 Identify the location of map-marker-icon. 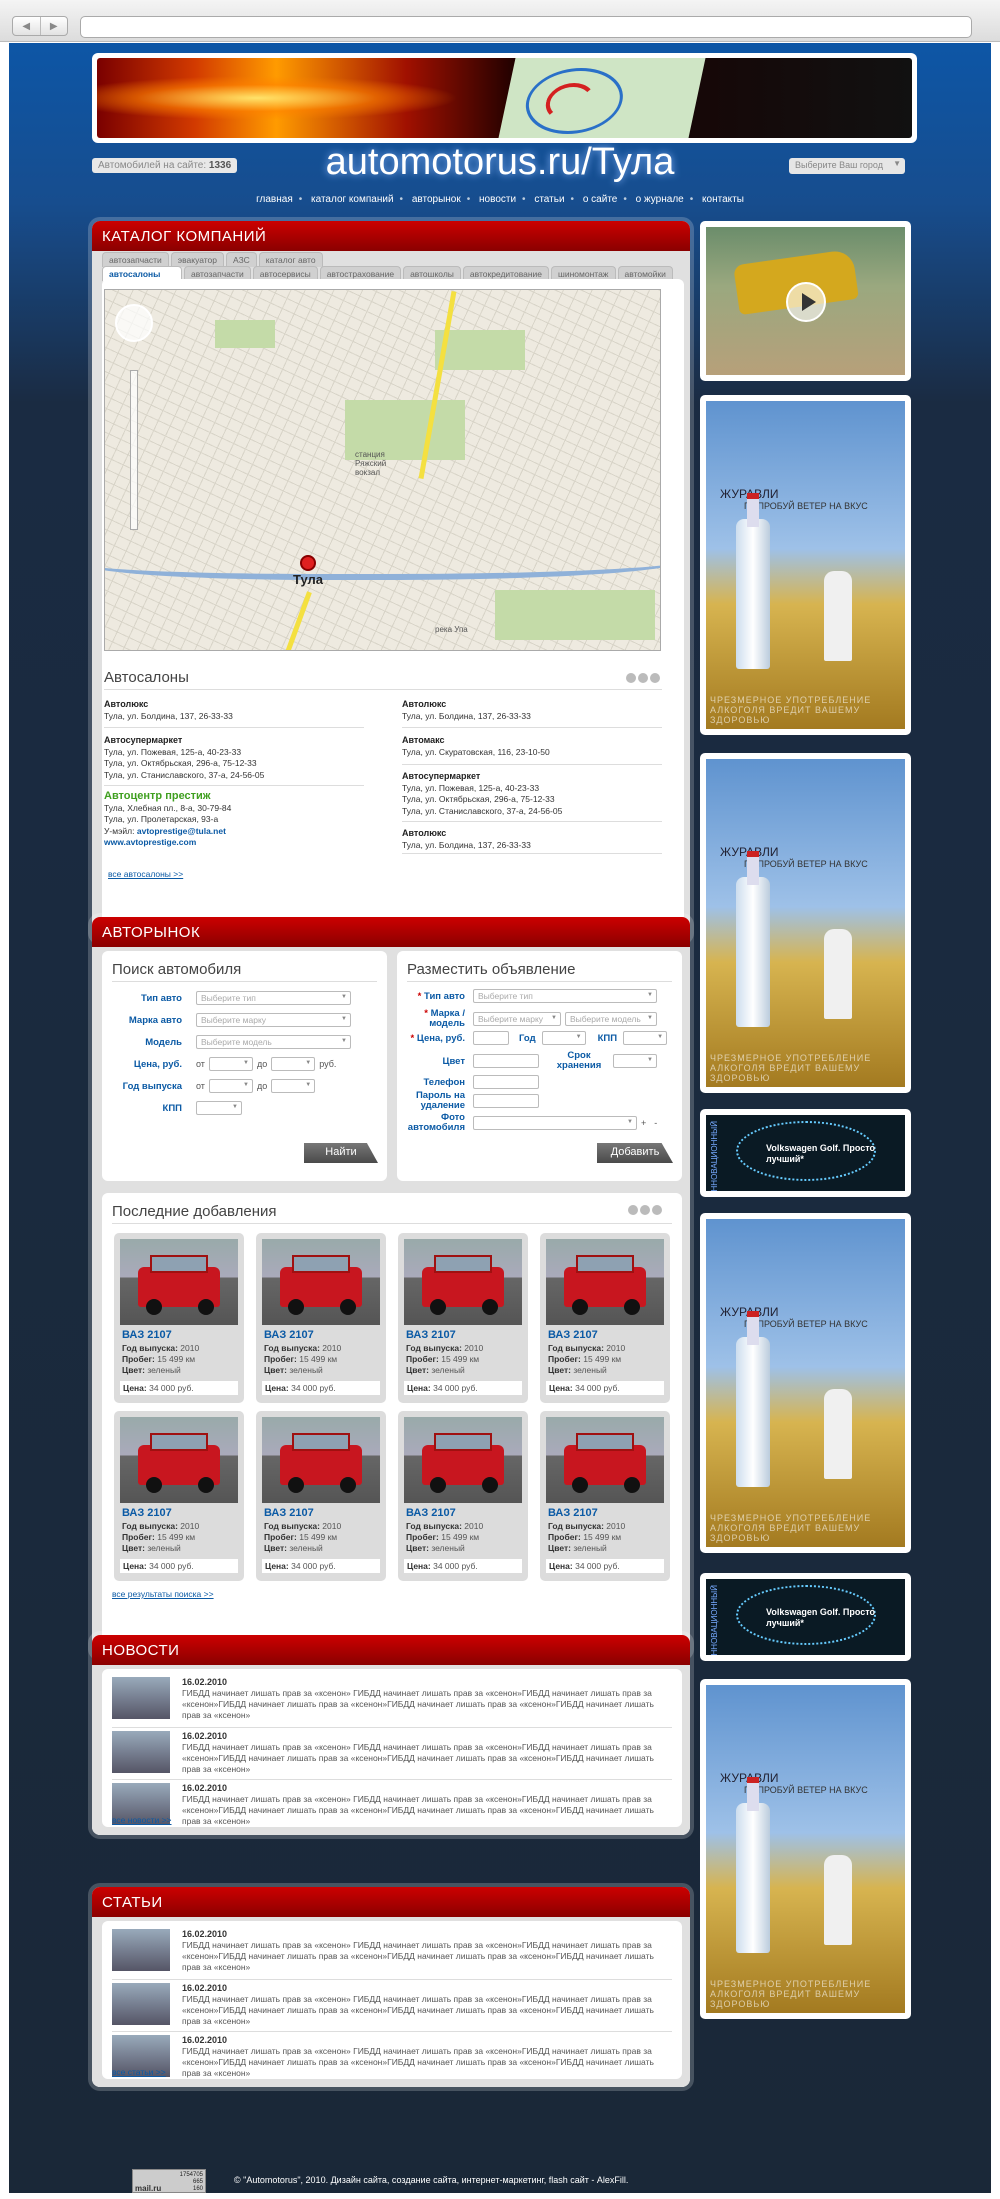
(308, 563).